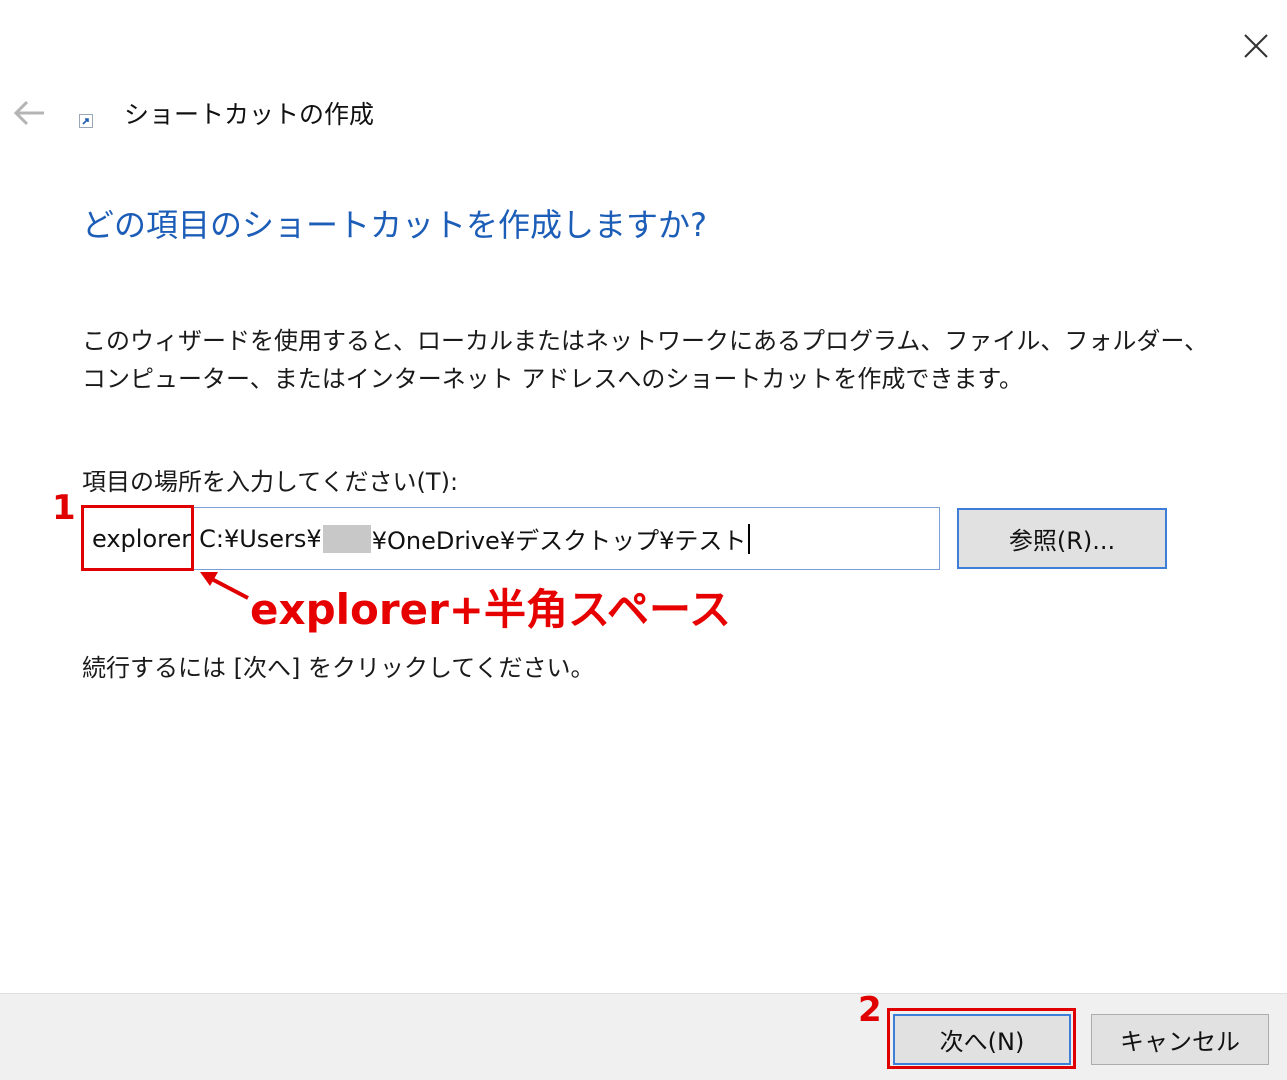  Describe the element at coordinates (224, 586) in the screenshot. I see `annotation-arrow-icon` at that location.